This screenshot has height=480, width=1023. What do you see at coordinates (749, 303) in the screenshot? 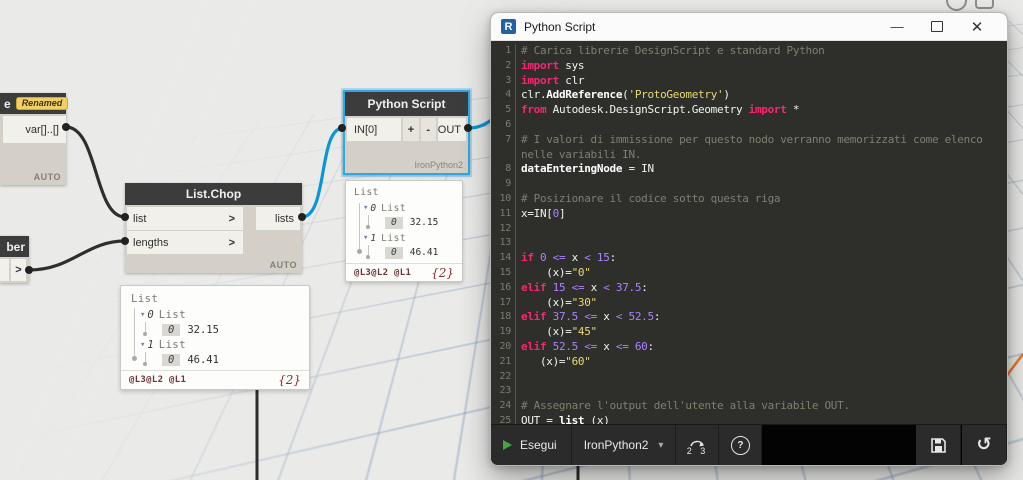
I see `code-line: 17 (x)="30"` at bounding box center [749, 303].